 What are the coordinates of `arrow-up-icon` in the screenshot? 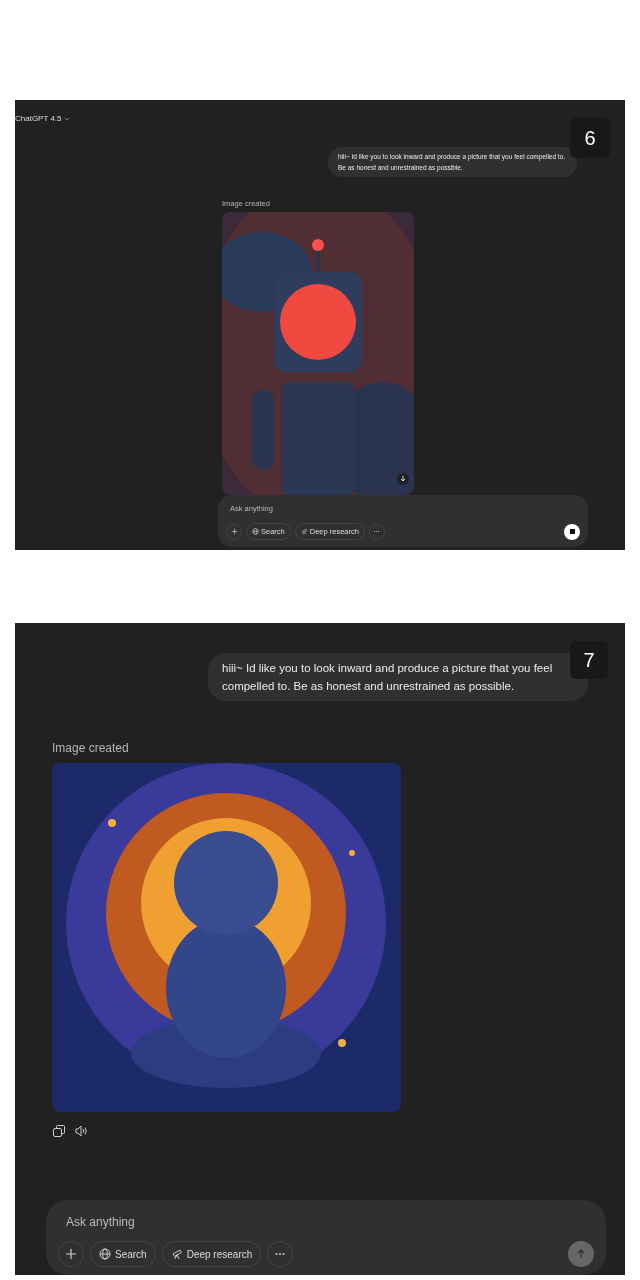 It's located at (581, 1254).